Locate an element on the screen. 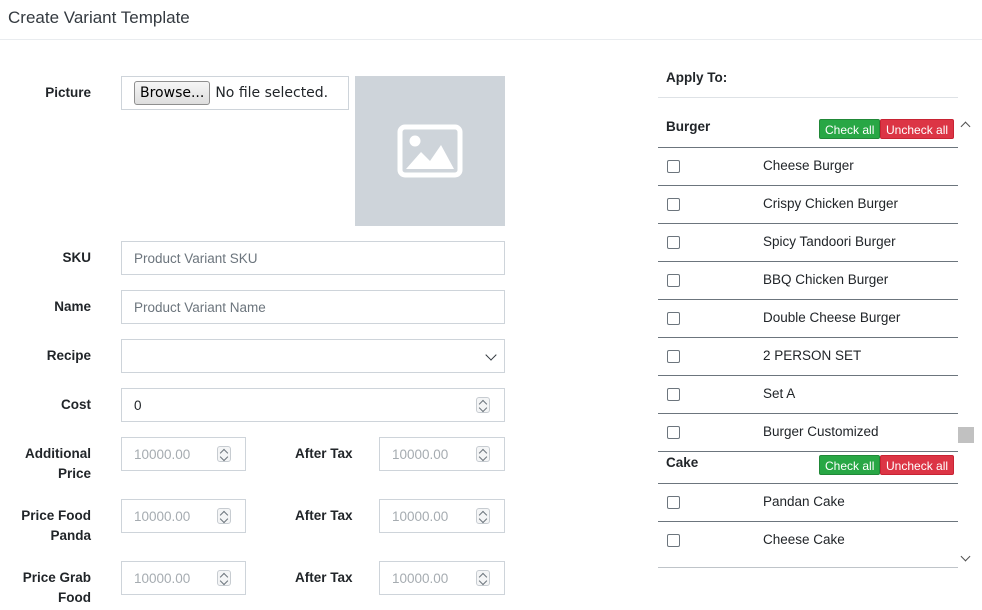  price-grab-food-label-line1: Price Grab is located at coordinates (56, 577).